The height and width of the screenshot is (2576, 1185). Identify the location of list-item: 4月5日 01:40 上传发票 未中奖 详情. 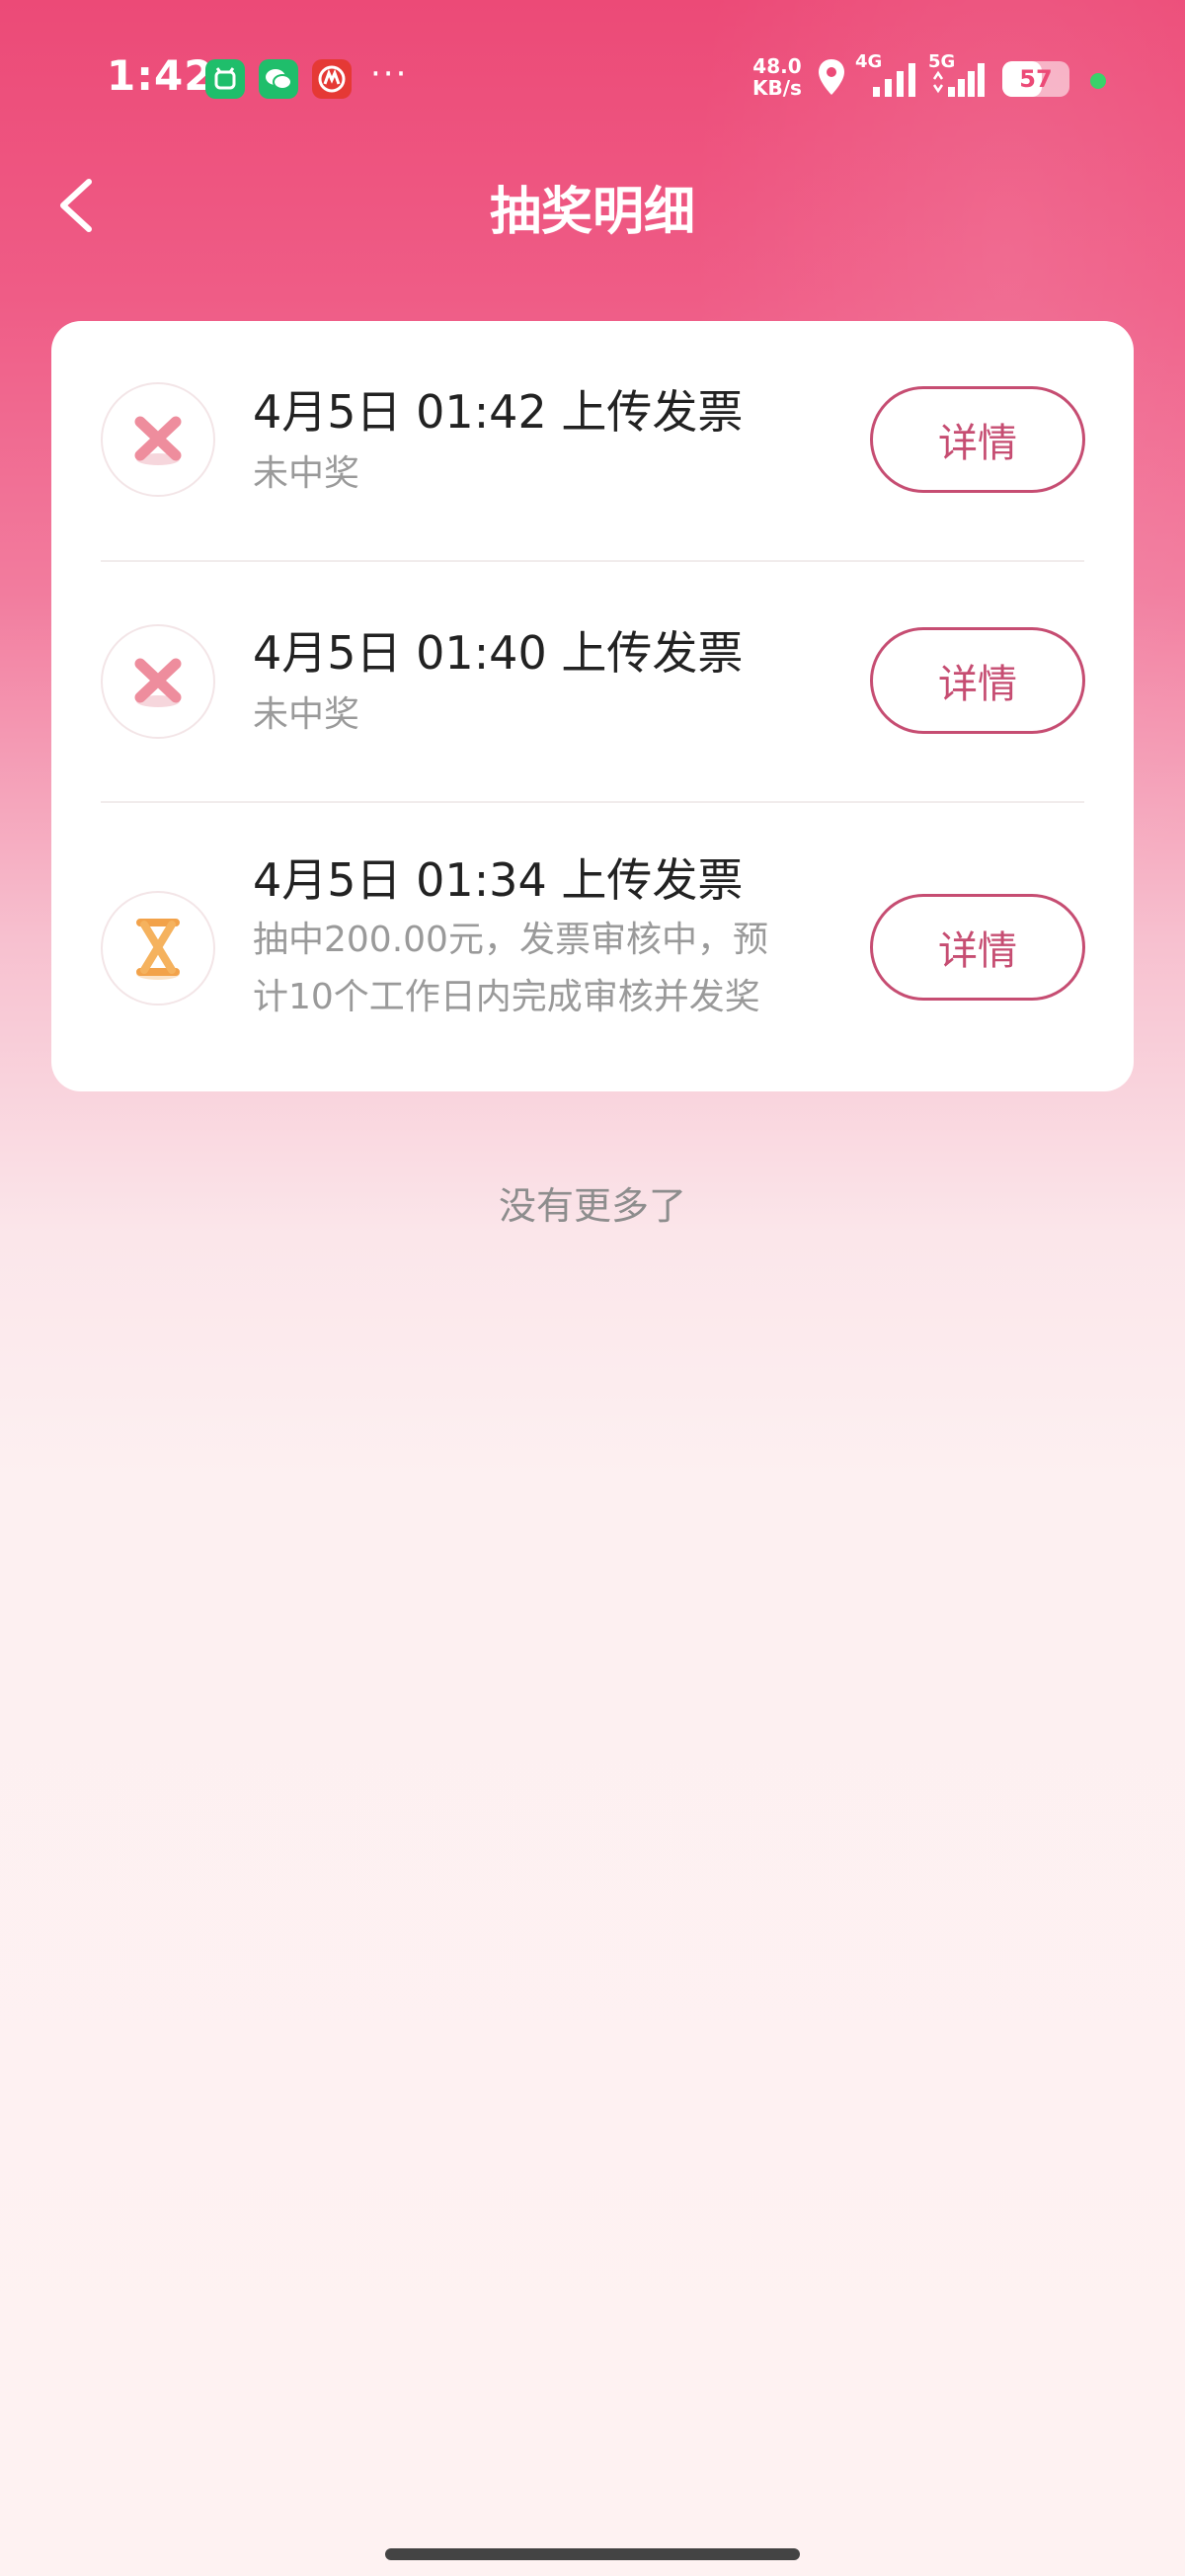
(592, 682).